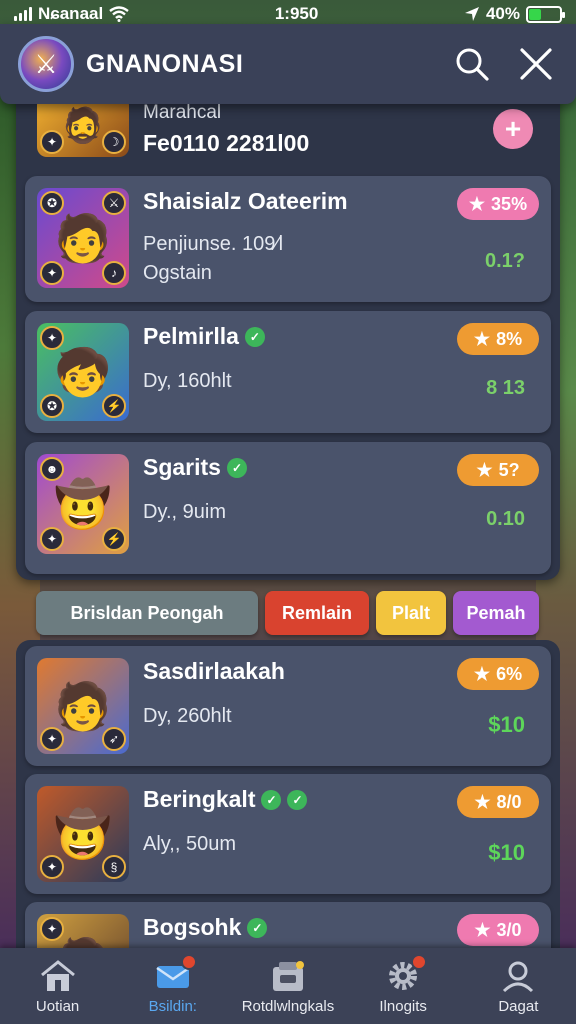 This screenshot has height=1024, width=576. I want to click on game-name: Shaisialz Oateerim, so click(245, 201).